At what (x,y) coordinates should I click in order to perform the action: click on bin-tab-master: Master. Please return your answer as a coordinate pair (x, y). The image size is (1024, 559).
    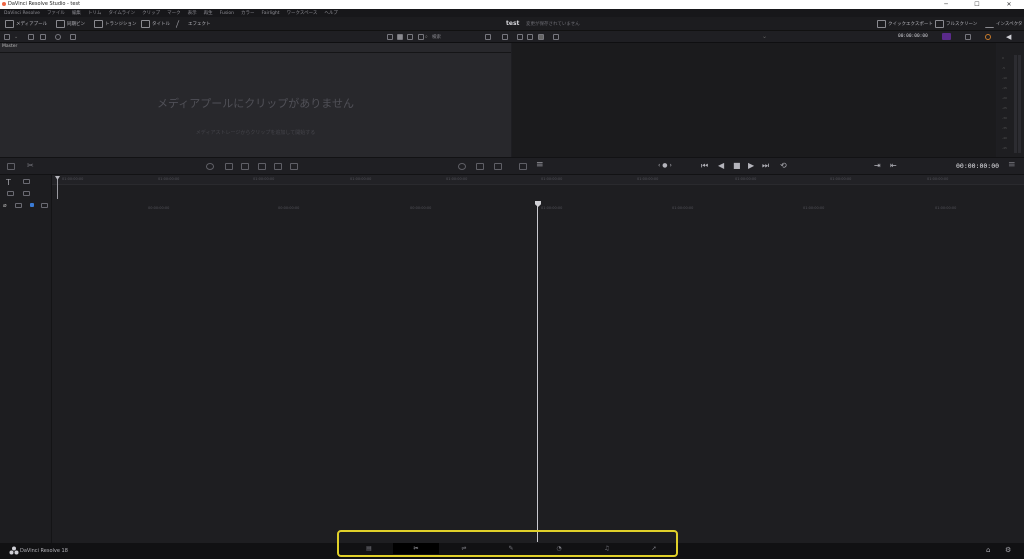
    Looking at the image, I should click on (9, 46).